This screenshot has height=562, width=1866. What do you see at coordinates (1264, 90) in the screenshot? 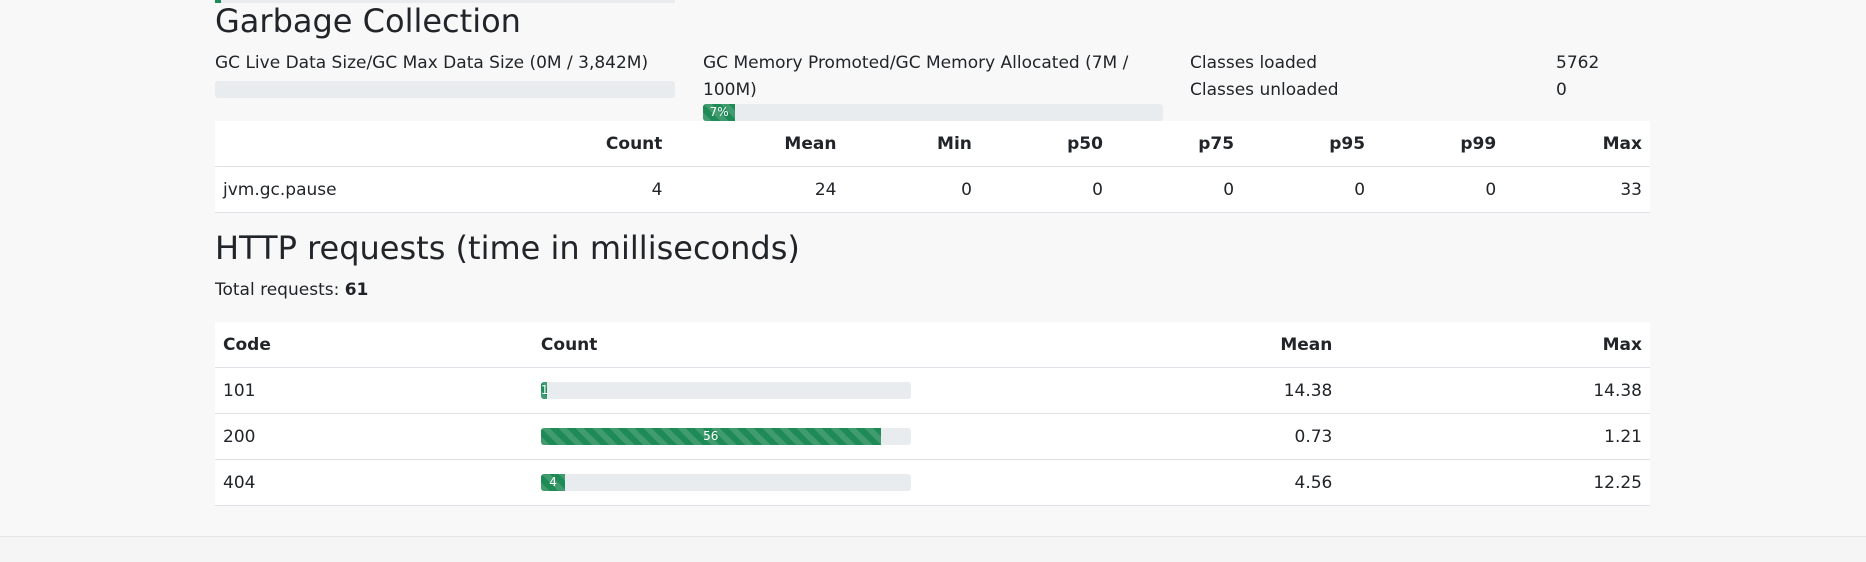
I see `classes-unloaded-label: Classes unloaded` at bounding box center [1264, 90].